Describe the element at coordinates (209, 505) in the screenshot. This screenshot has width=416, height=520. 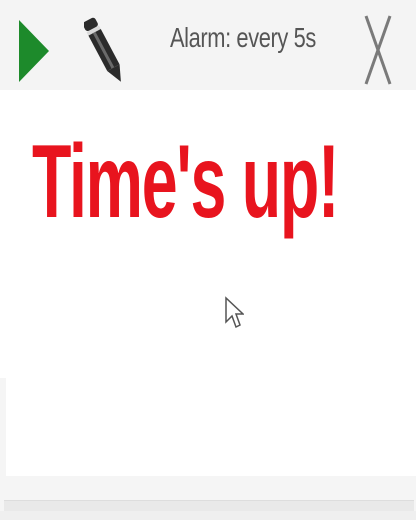
I see `horizontal-scrollbar` at that location.